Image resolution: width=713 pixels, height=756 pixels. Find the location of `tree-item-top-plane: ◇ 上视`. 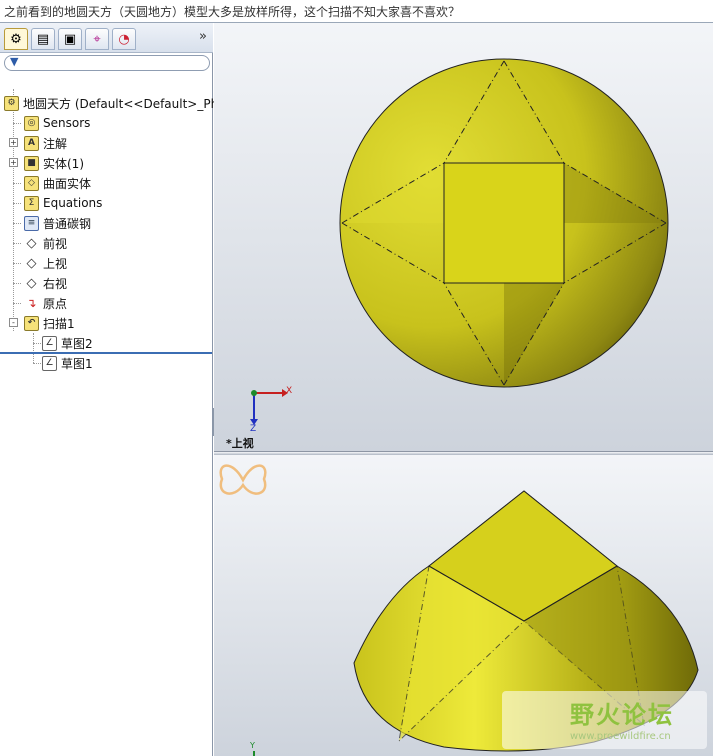

tree-item-top-plane: ◇ 上视 is located at coordinates (45, 263).